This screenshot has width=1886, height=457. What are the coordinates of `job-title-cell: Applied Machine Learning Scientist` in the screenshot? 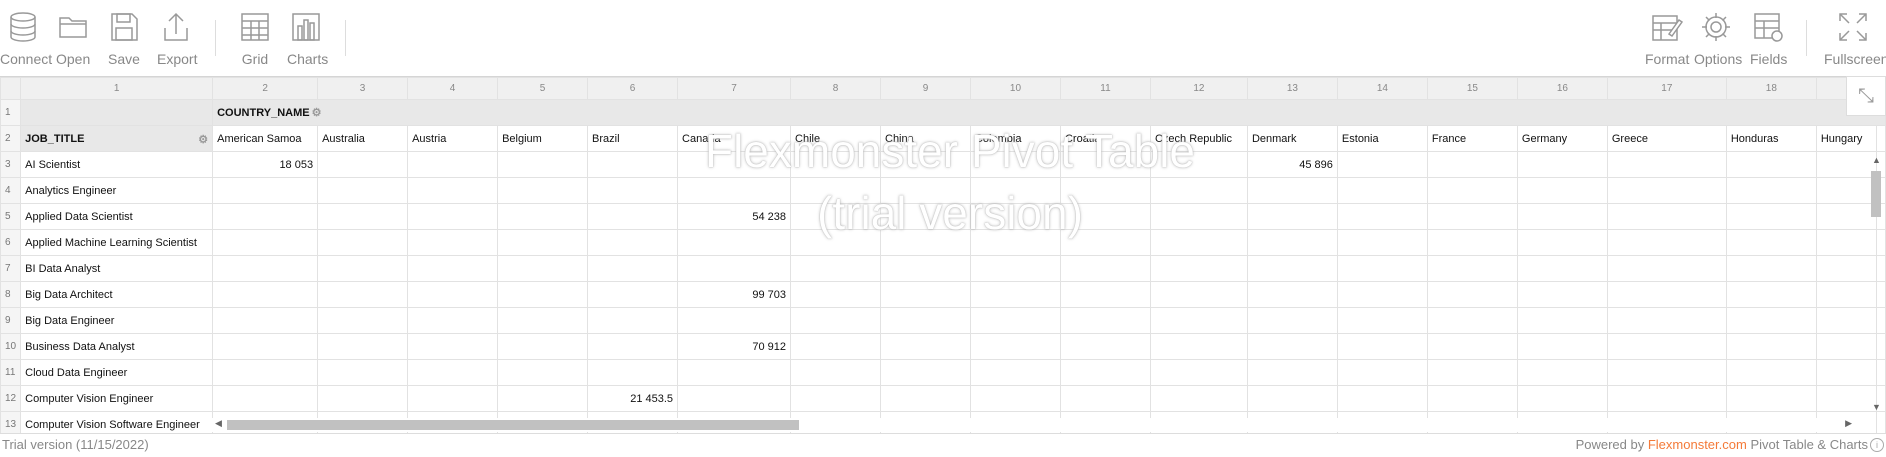 It's located at (117, 242).